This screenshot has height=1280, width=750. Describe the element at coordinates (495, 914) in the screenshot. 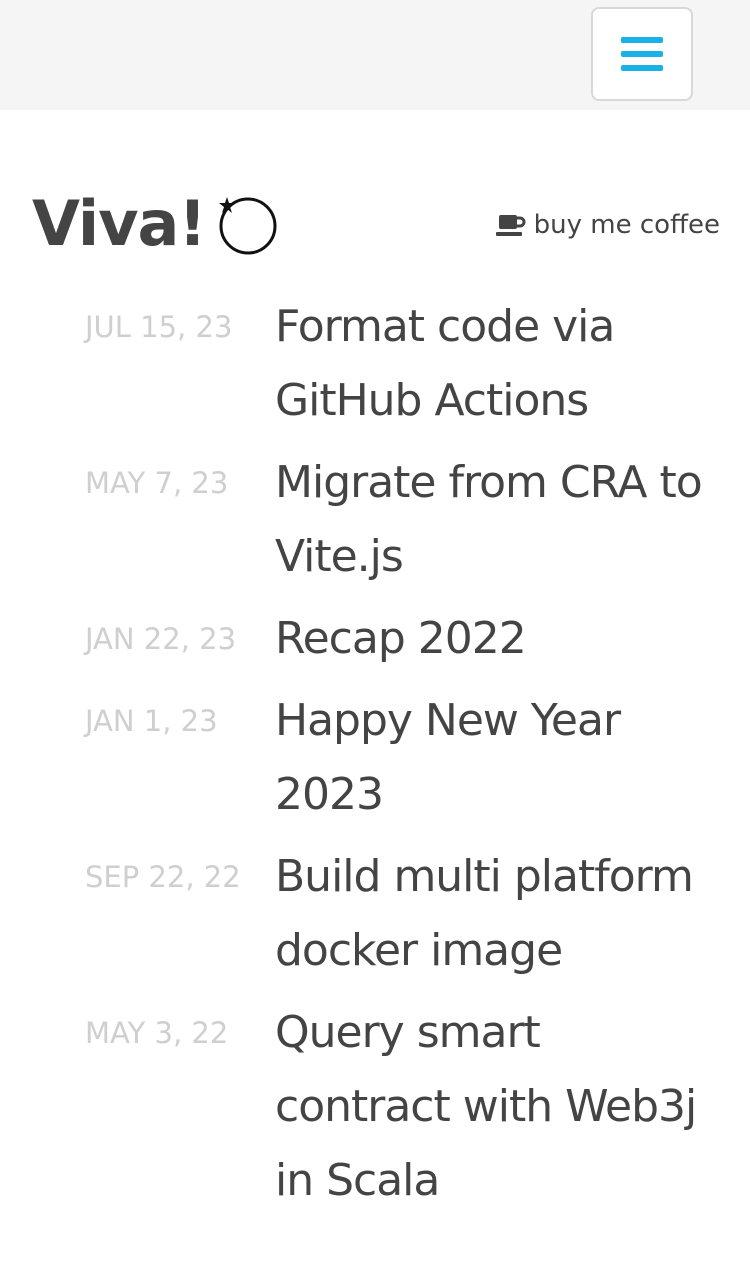

I see `post-title-link: Build multi platform docker image` at that location.